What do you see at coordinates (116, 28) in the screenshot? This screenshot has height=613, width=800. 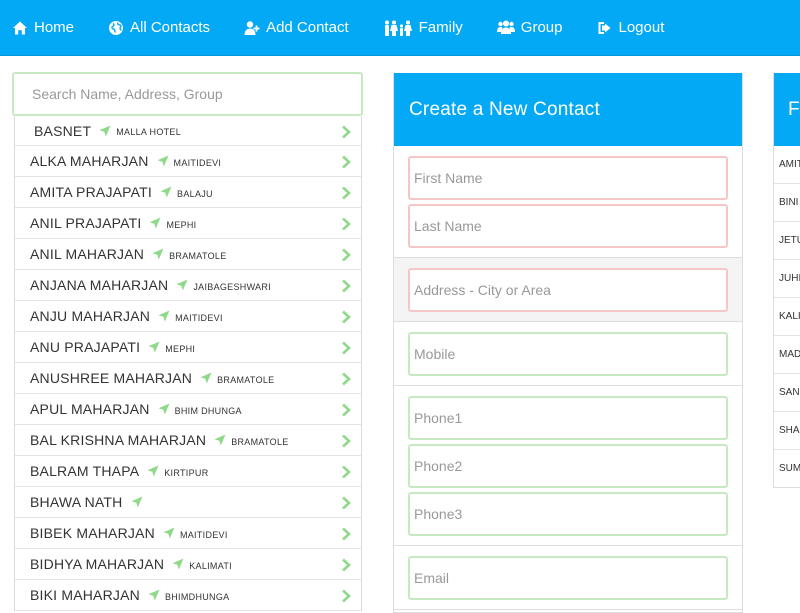 I see `globe-icon` at bounding box center [116, 28].